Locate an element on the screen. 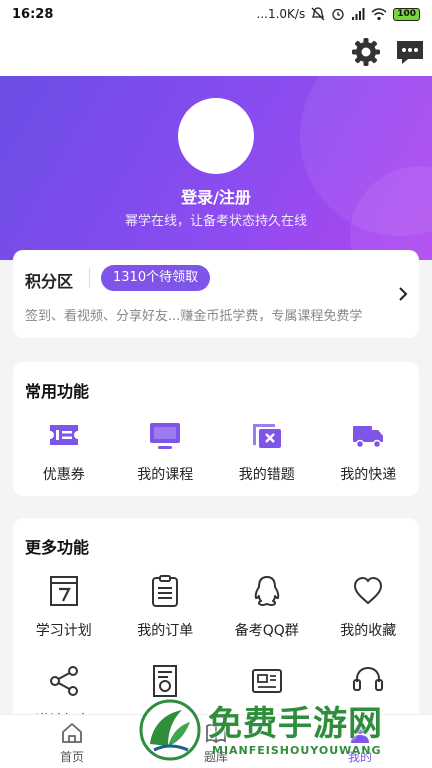 Image resolution: width=432 pixels, height=768 pixels. points-description: 签到、看视频、分享好友...赚金币抵学费，专属课程免费学 is located at coordinates (194, 316).